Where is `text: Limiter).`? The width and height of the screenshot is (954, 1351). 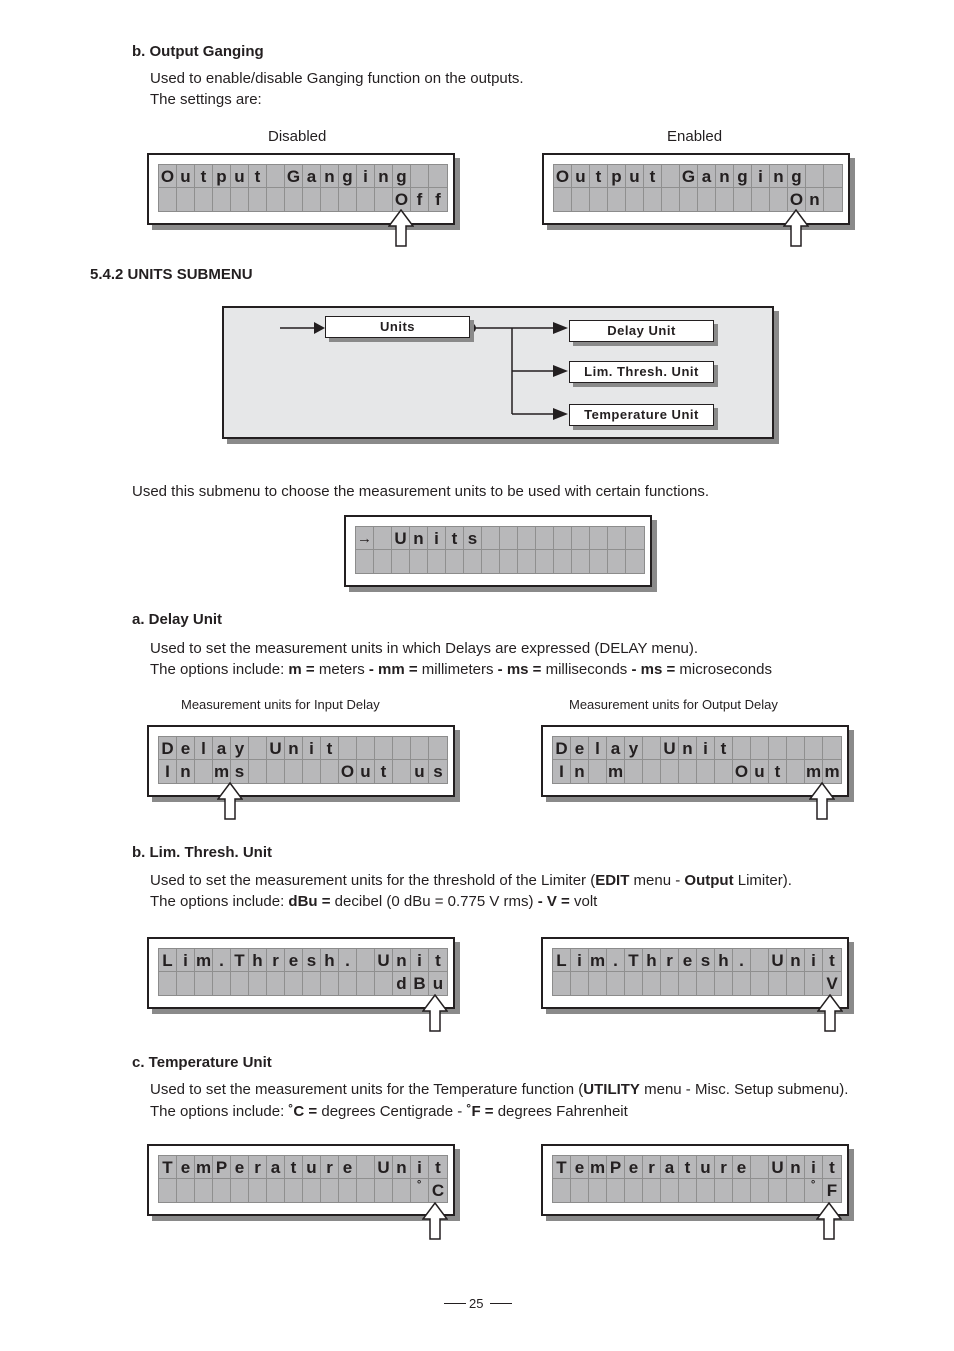
text: Limiter). is located at coordinates (762, 880).